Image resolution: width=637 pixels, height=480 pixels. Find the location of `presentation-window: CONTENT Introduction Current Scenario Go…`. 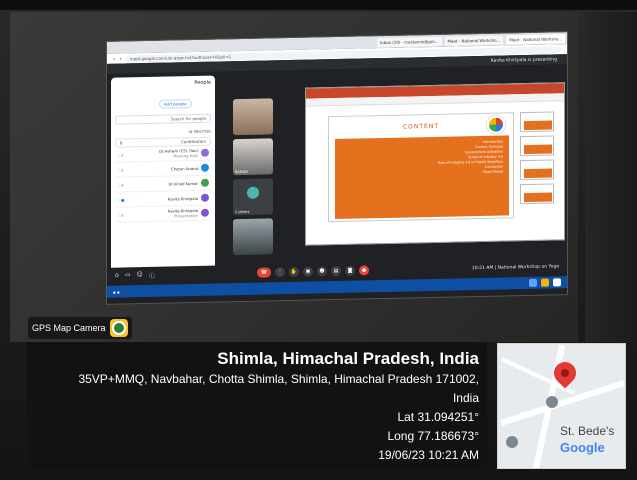

presentation-window: CONTENT Introduction Current Scenario Go… is located at coordinates (435, 164).